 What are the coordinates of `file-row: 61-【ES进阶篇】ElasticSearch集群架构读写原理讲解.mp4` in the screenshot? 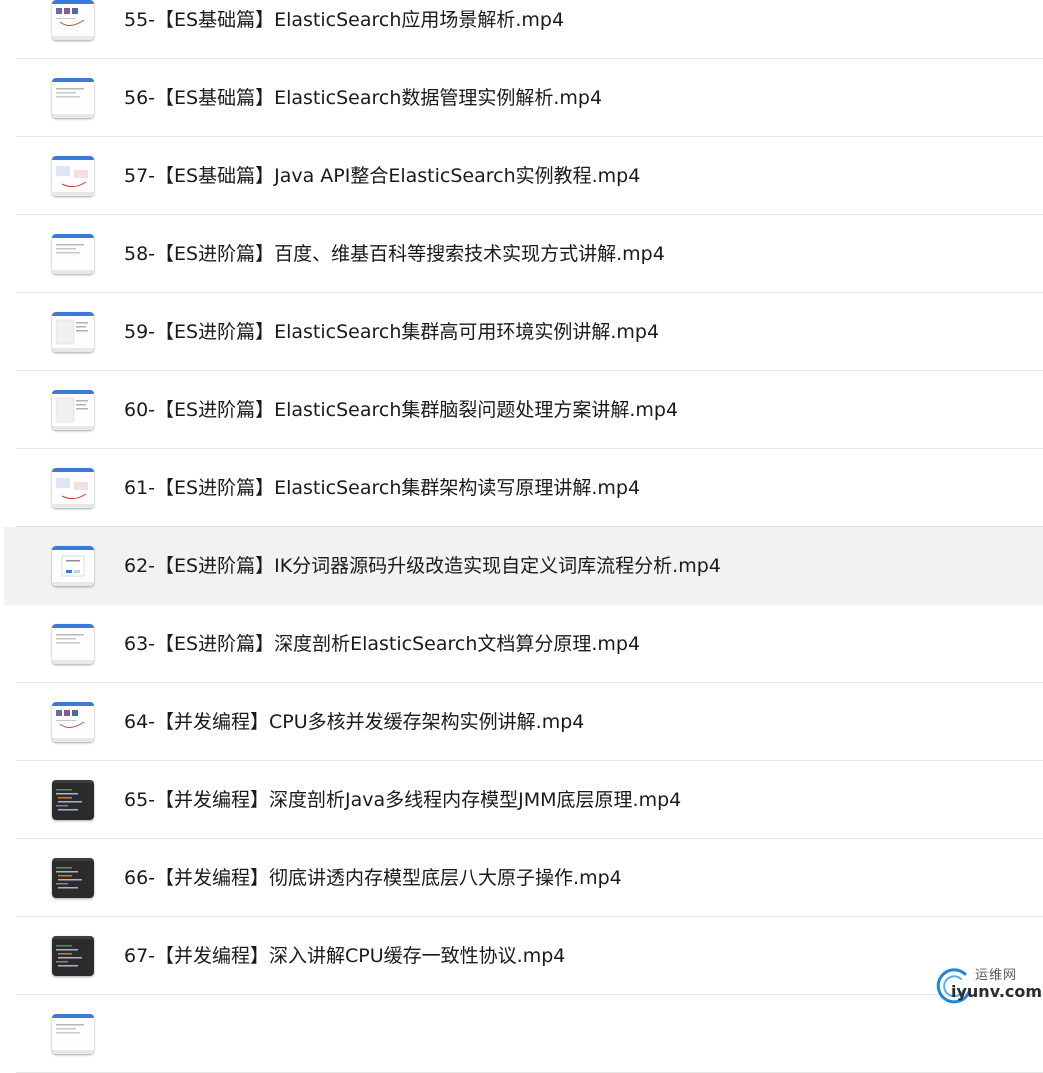 It's located at (529, 488).